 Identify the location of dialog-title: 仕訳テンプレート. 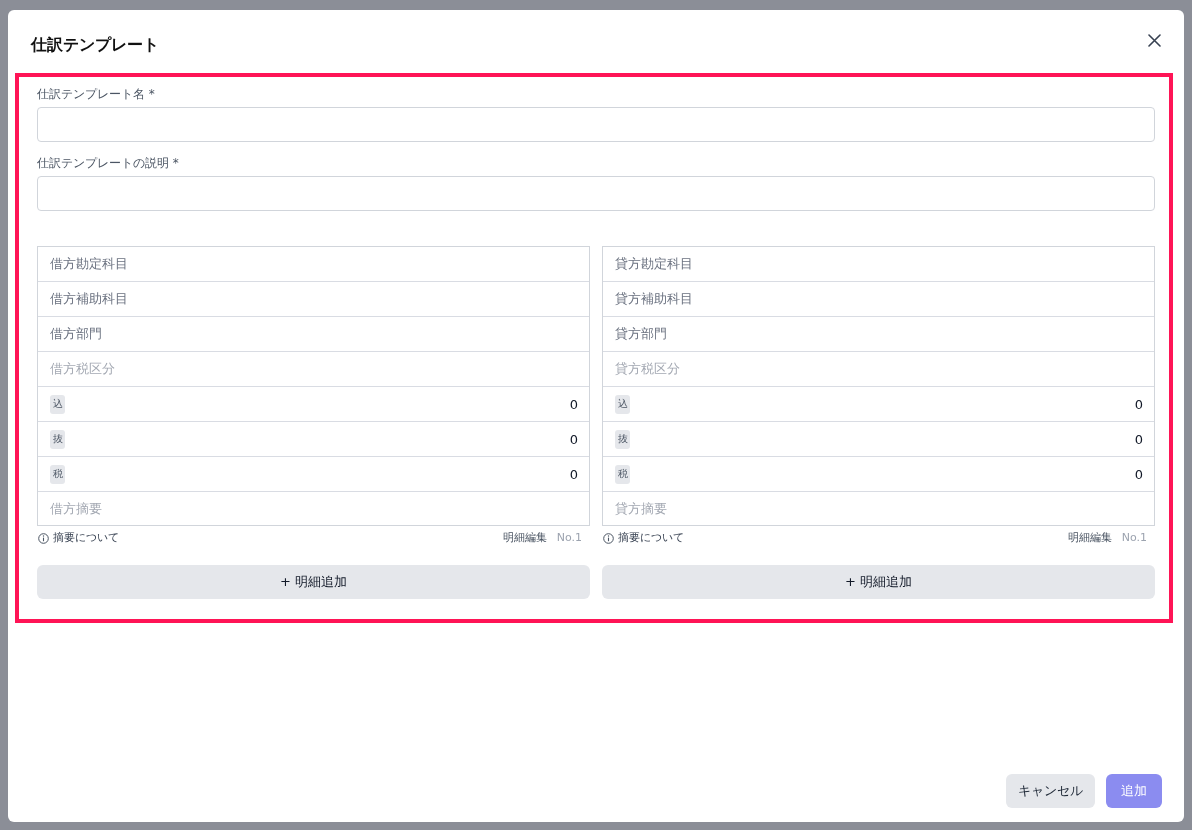
(95, 44).